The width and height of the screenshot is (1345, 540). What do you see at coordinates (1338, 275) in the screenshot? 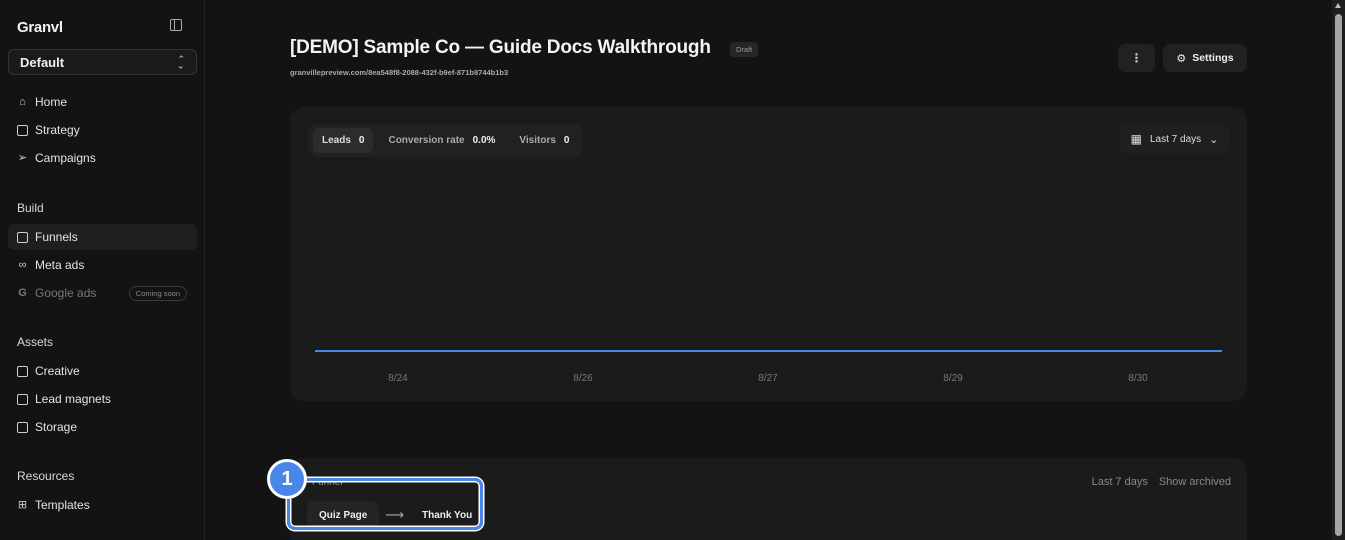
I see `scrollbar-thumb` at bounding box center [1338, 275].